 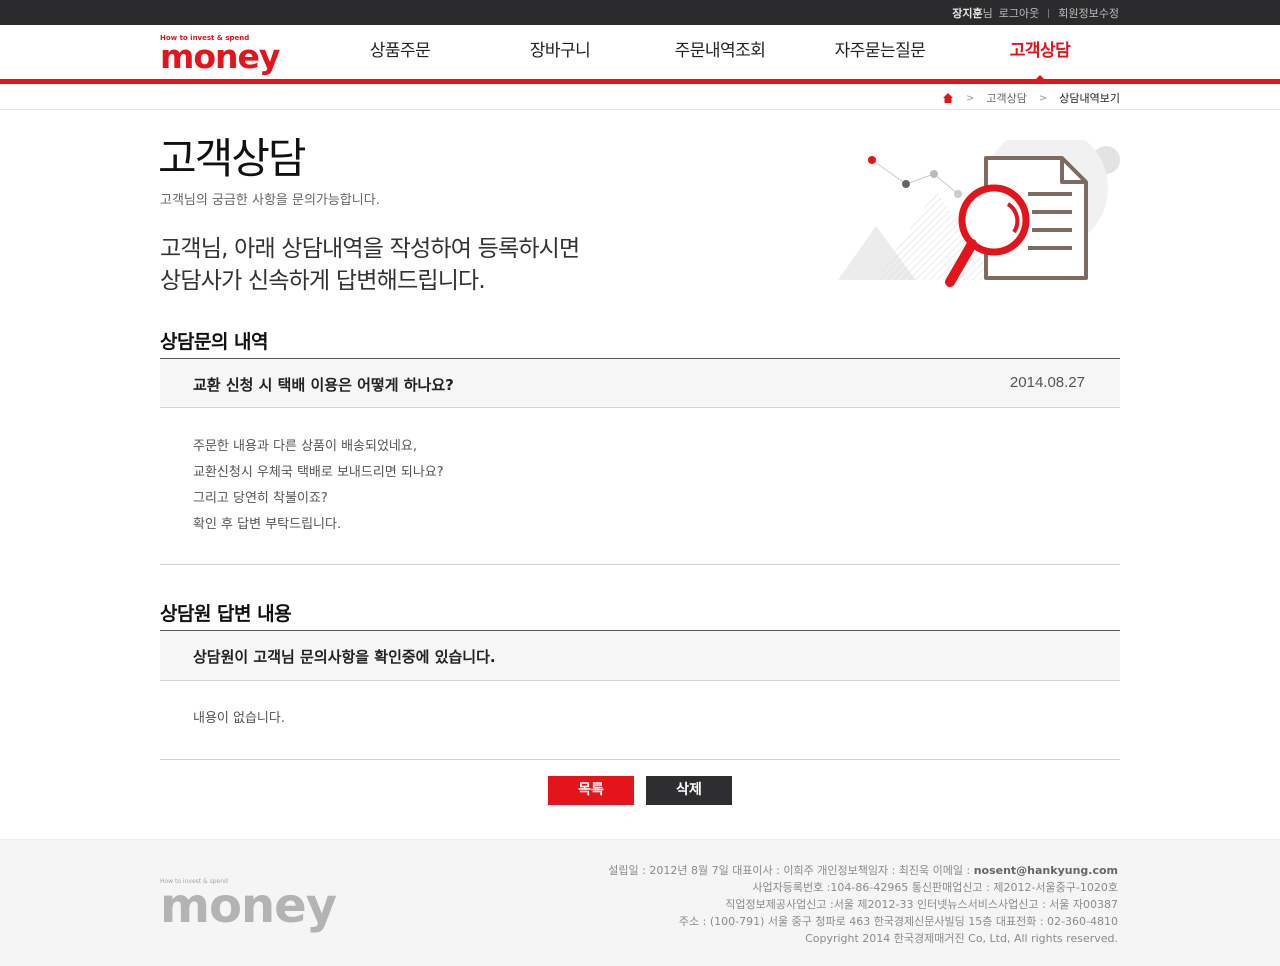 I want to click on breadcrumb-current: 상담내역보기, so click(x=1089, y=98).